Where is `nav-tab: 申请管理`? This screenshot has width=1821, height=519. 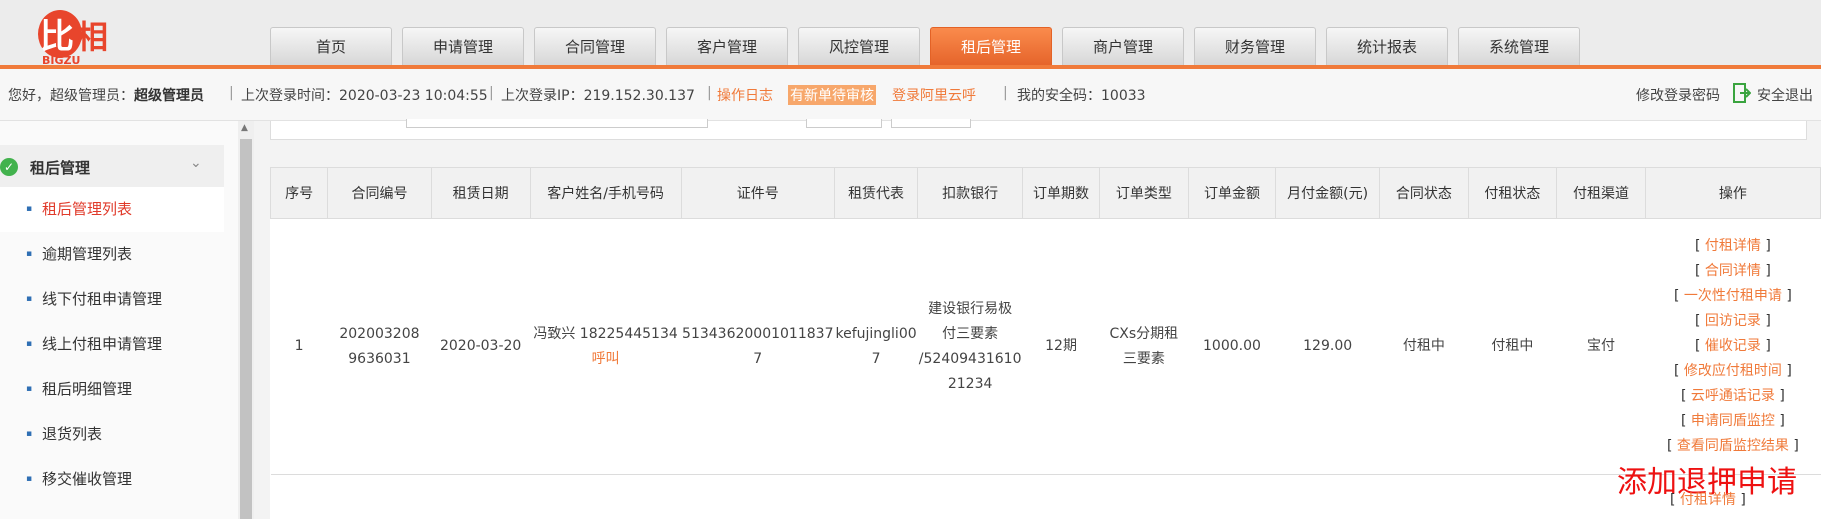
nav-tab: 申请管理 is located at coordinates (463, 46).